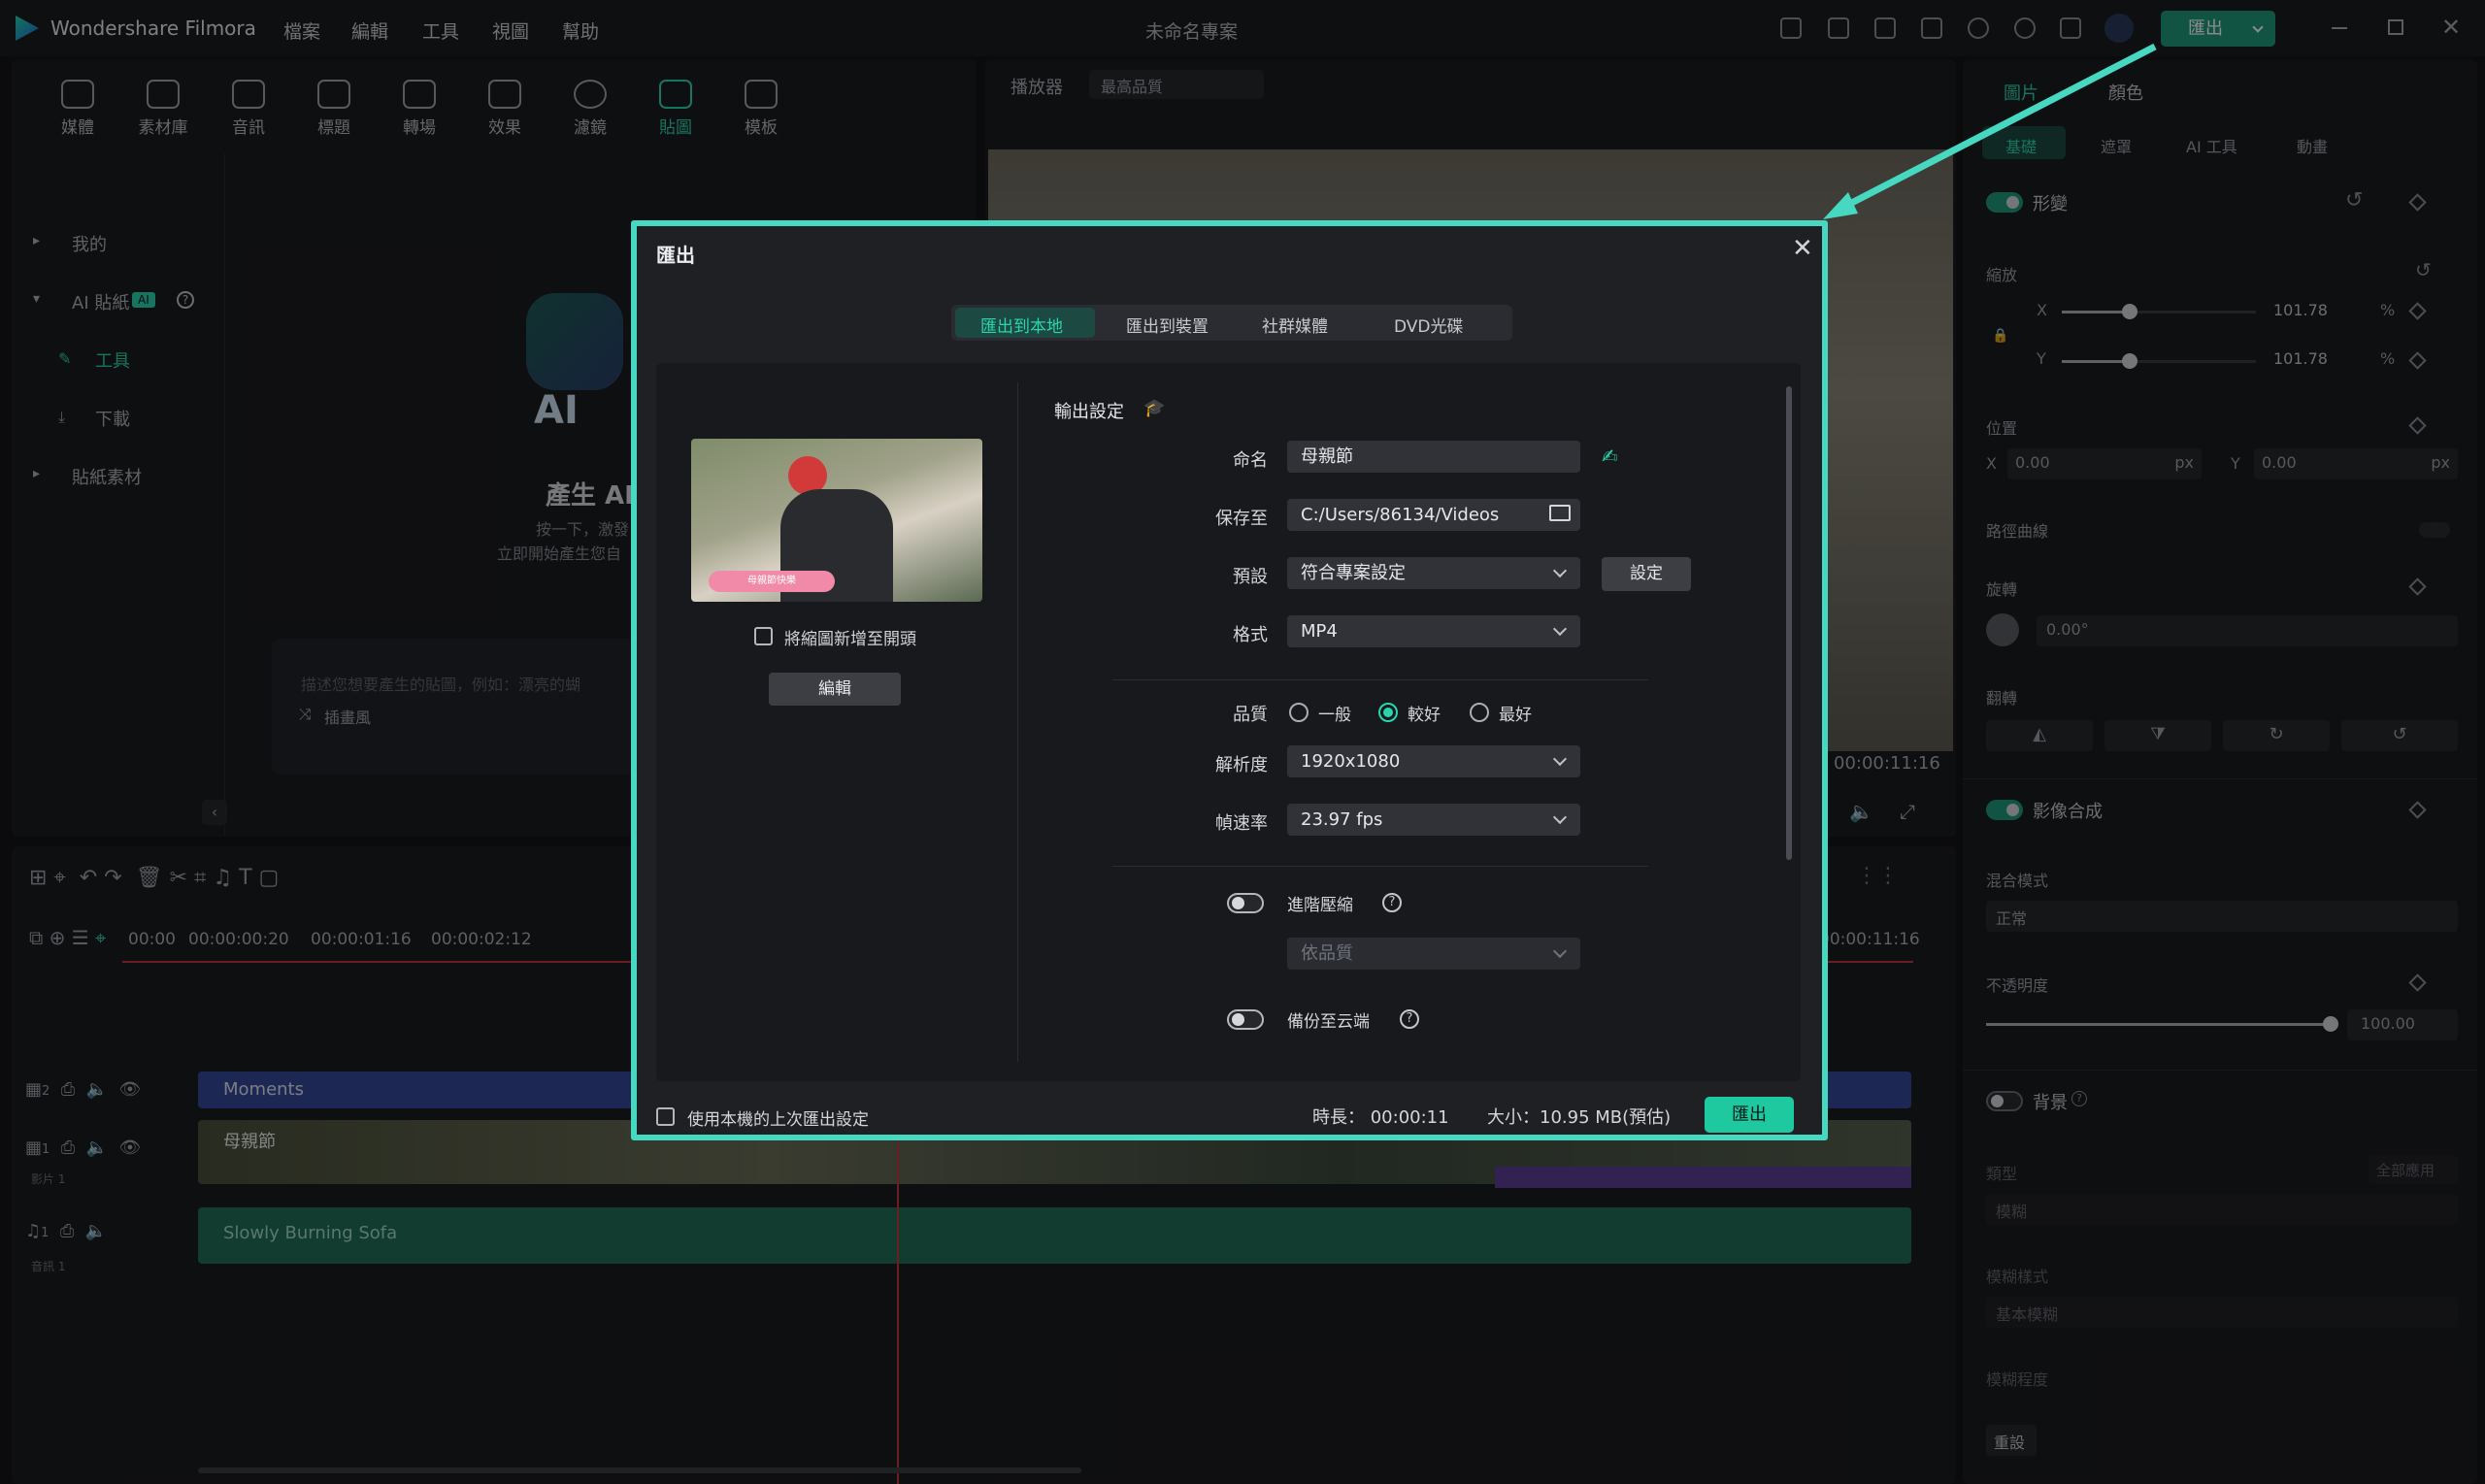 The height and width of the screenshot is (1484, 2485). Describe the element at coordinates (1250, 635) in the screenshot. I see `format-label: 格式` at that location.